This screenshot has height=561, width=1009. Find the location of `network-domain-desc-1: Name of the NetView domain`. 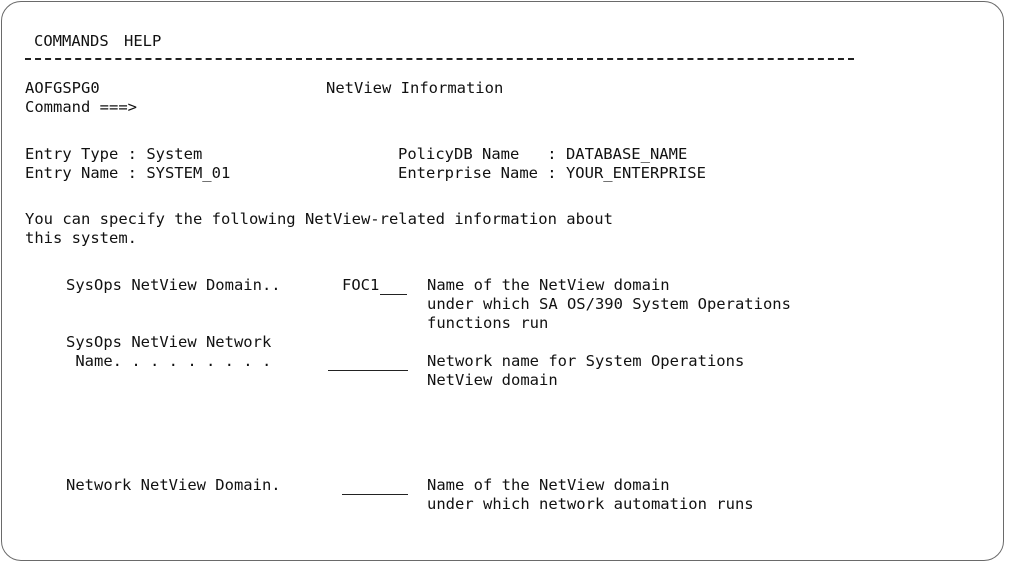

network-domain-desc-1: Name of the NetView domain is located at coordinates (548, 485).